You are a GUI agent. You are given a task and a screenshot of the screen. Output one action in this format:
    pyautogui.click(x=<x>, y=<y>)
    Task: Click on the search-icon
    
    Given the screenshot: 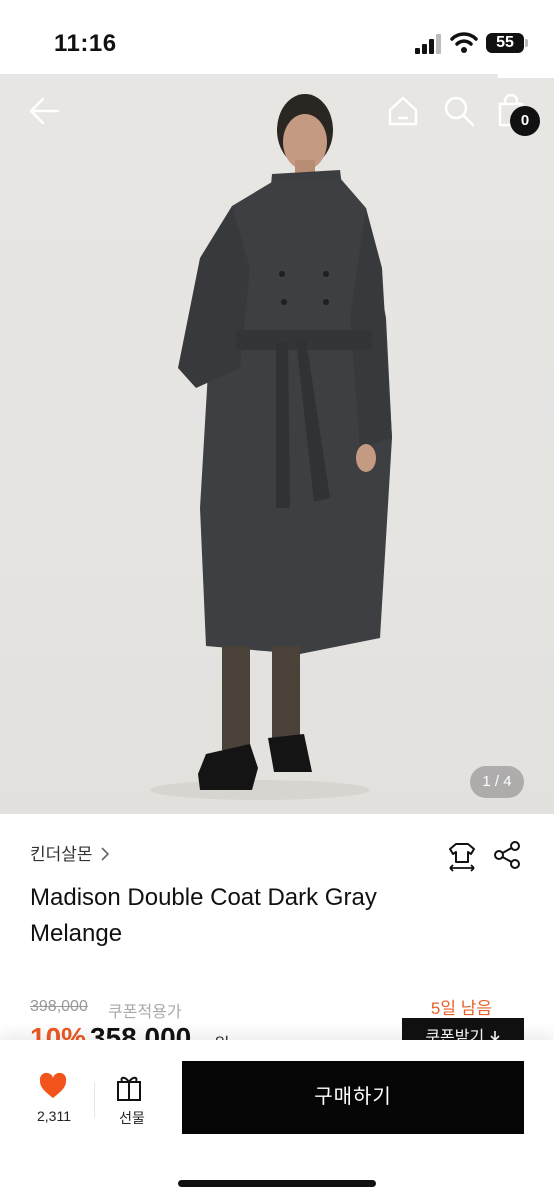 What is the action you would take?
    pyautogui.click(x=459, y=111)
    